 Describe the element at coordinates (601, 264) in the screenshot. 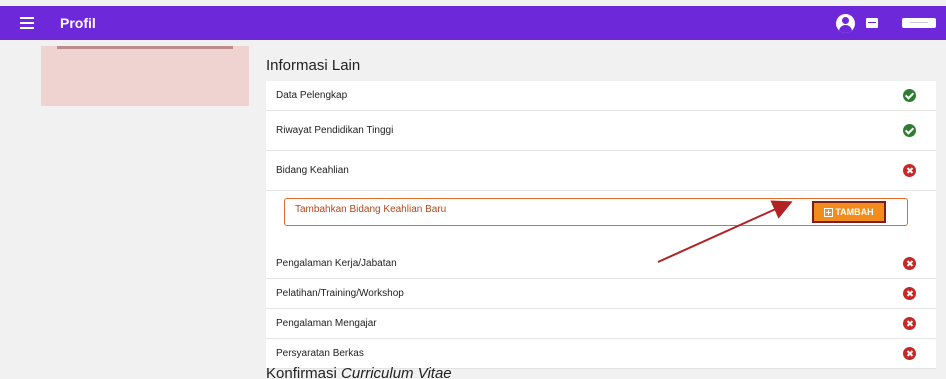

I see `list-item-pengalaman-kerja: Pengalaman Kerja/Jabatan` at that location.